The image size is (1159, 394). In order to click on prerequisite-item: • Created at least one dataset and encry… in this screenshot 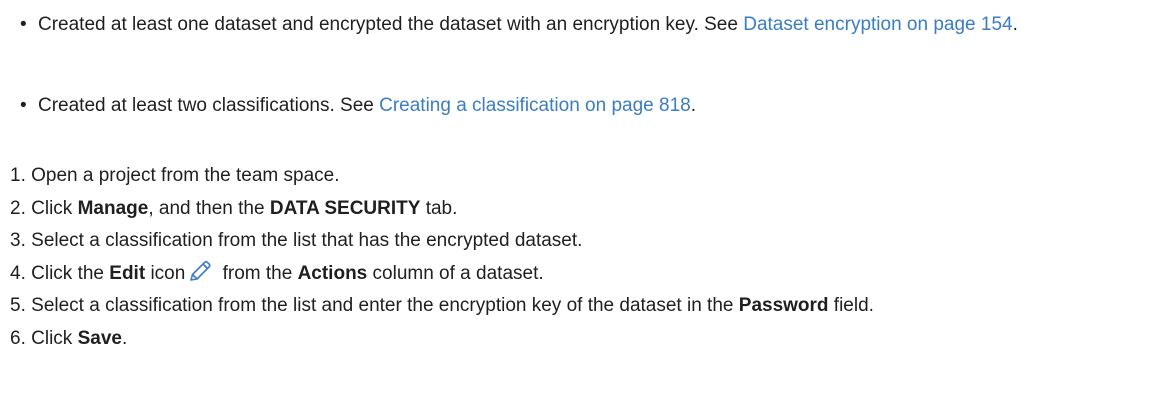, I will do `click(579, 24)`.